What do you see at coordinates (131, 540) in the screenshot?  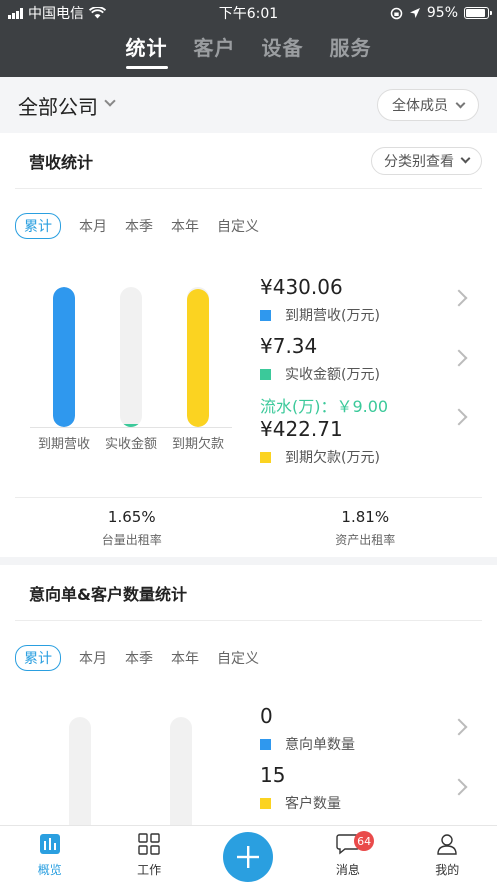 I see `rate-label: 台量出租率` at bounding box center [131, 540].